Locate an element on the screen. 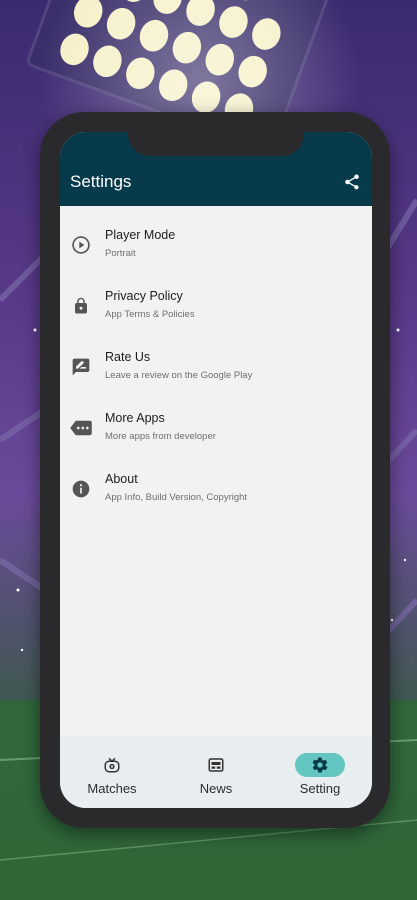 This screenshot has width=417, height=900. share-icon is located at coordinates (352, 182).